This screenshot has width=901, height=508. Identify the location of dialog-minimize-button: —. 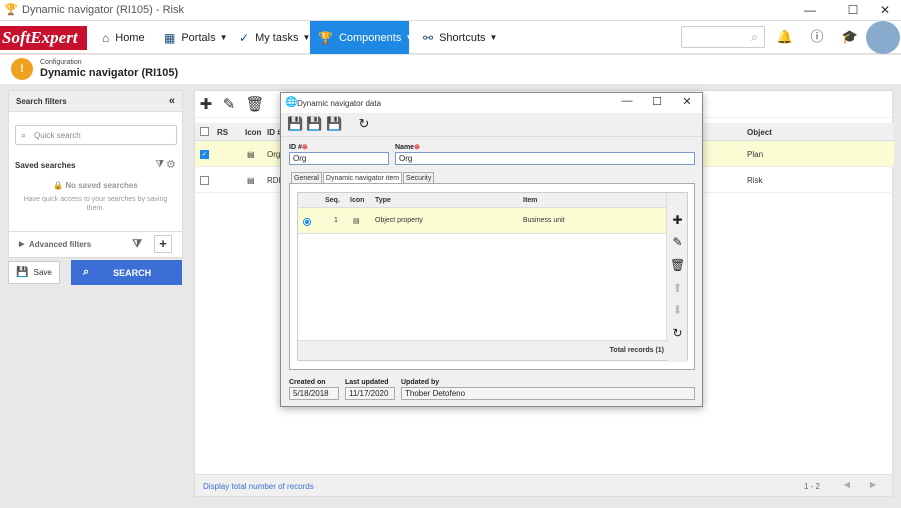
(627, 101).